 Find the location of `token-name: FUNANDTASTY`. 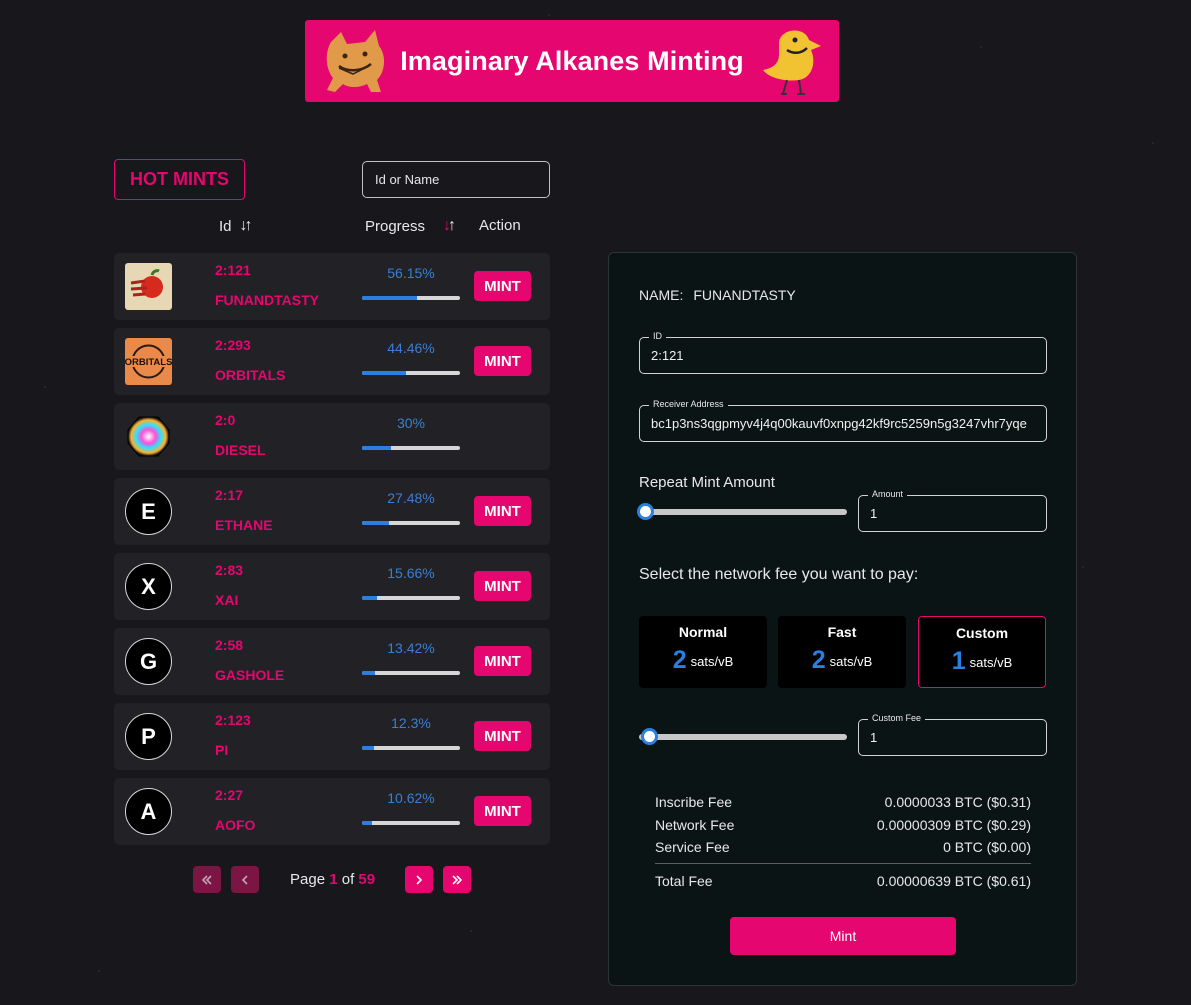

token-name: FUNANDTASTY is located at coordinates (267, 300).